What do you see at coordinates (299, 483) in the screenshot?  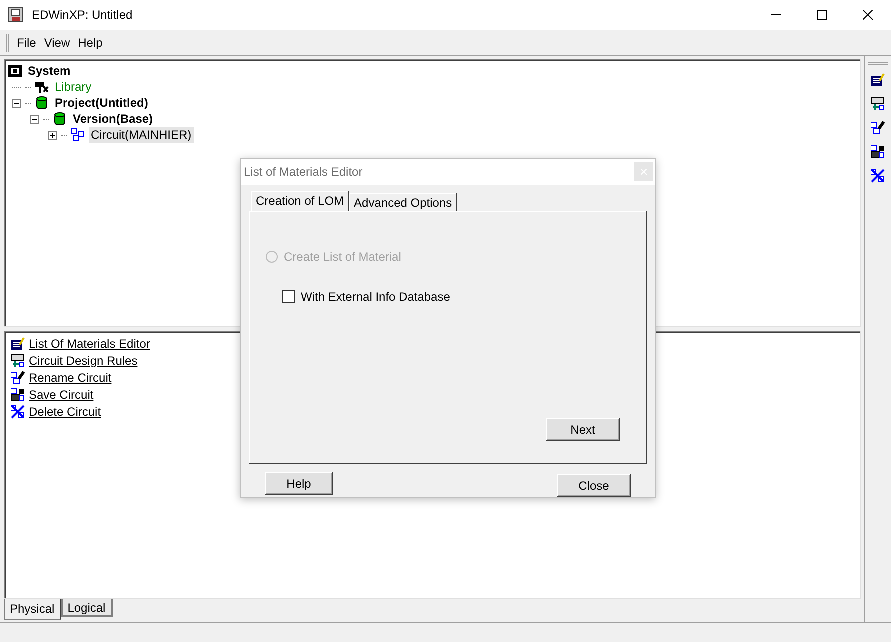 I see `help-button: Help` at bounding box center [299, 483].